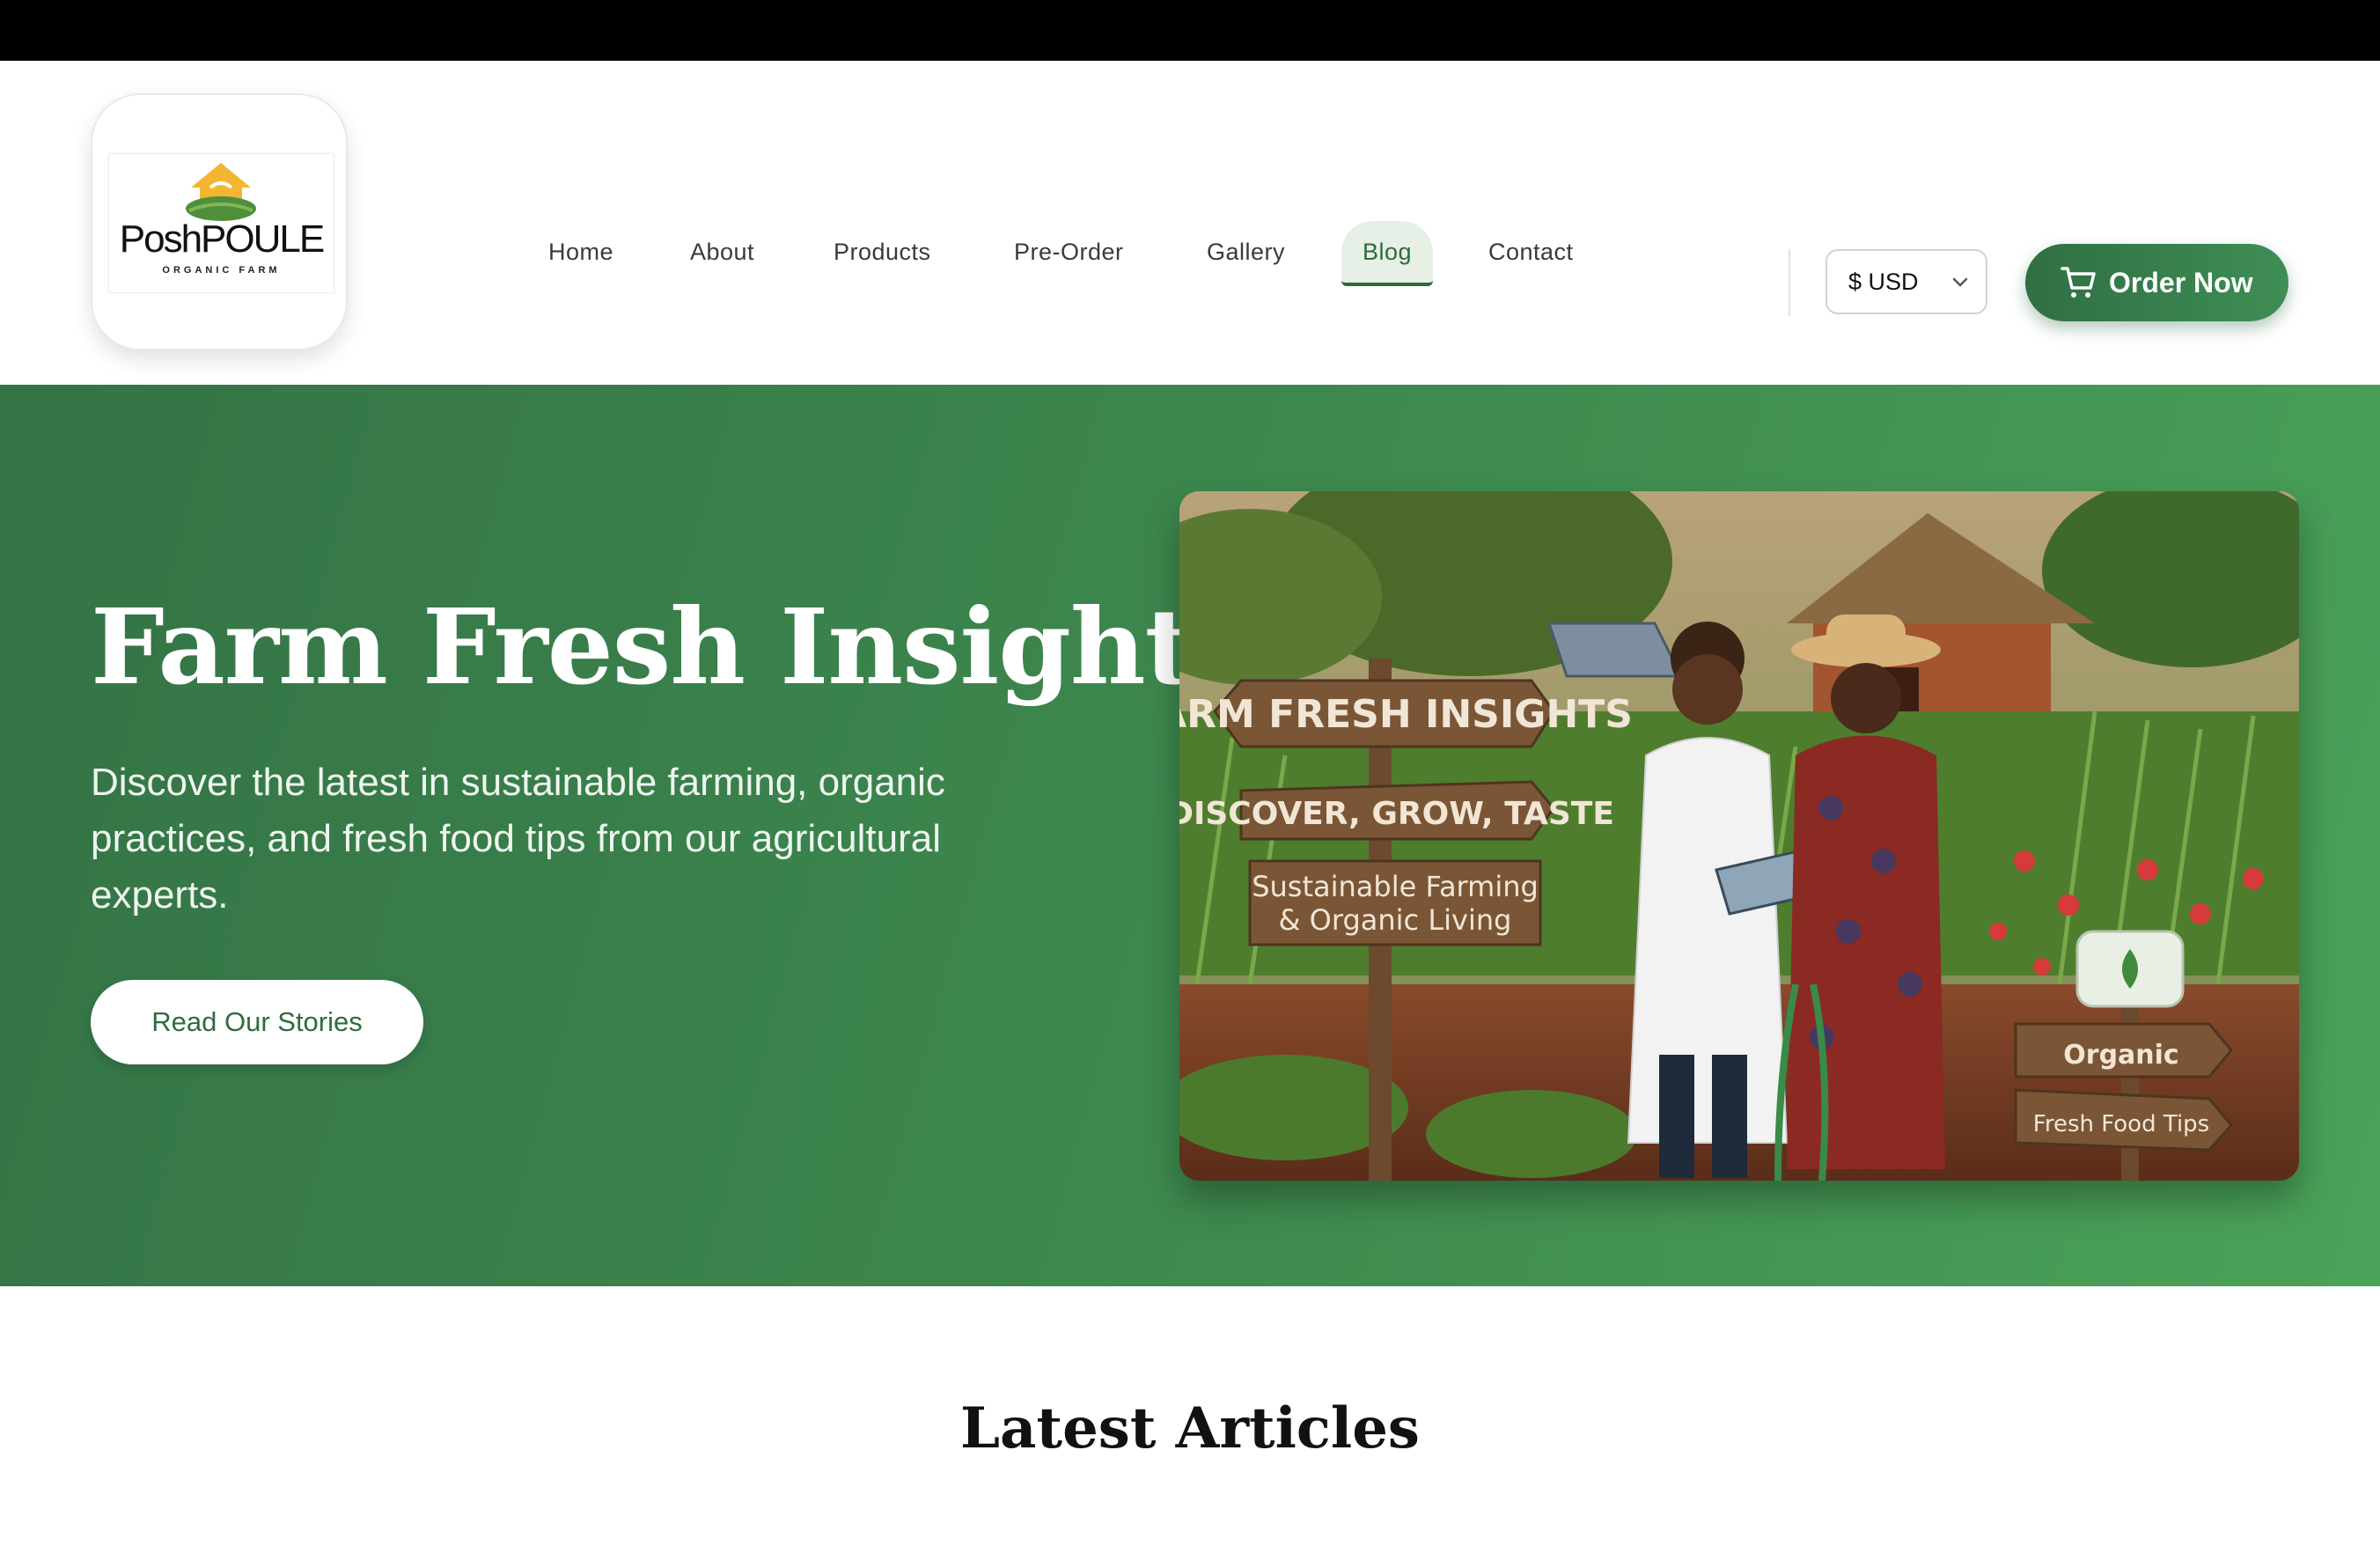 The width and height of the screenshot is (2380, 1546). Describe the element at coordinates (1883, 282) in the screenshot. I see `currency-value: $ USD` at that location.